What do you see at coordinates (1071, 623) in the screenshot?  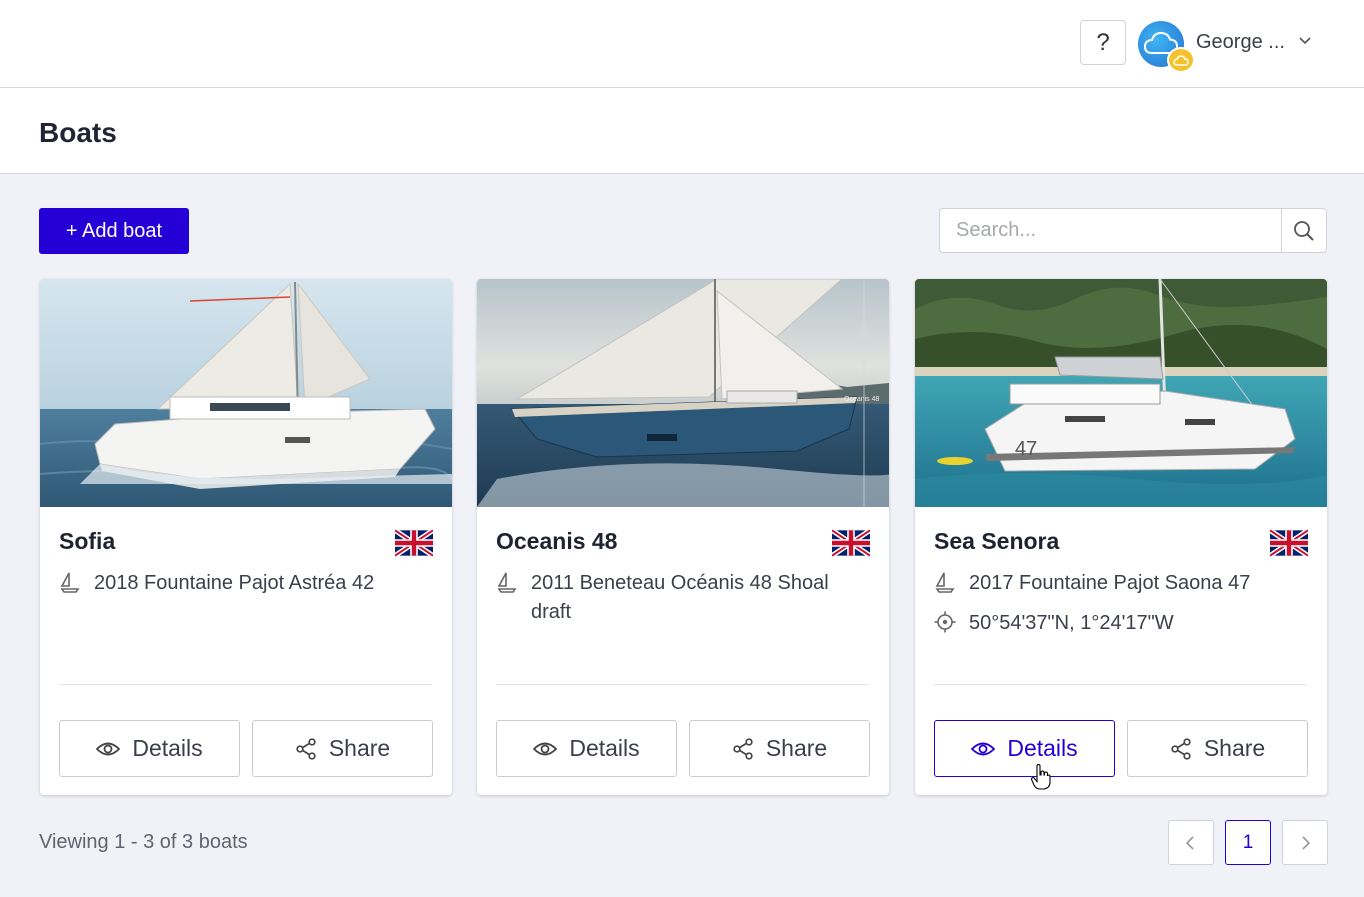 I see `boat-location: 50°54'37"N, 1°24'17"W` at bounding box center [1071, 623].